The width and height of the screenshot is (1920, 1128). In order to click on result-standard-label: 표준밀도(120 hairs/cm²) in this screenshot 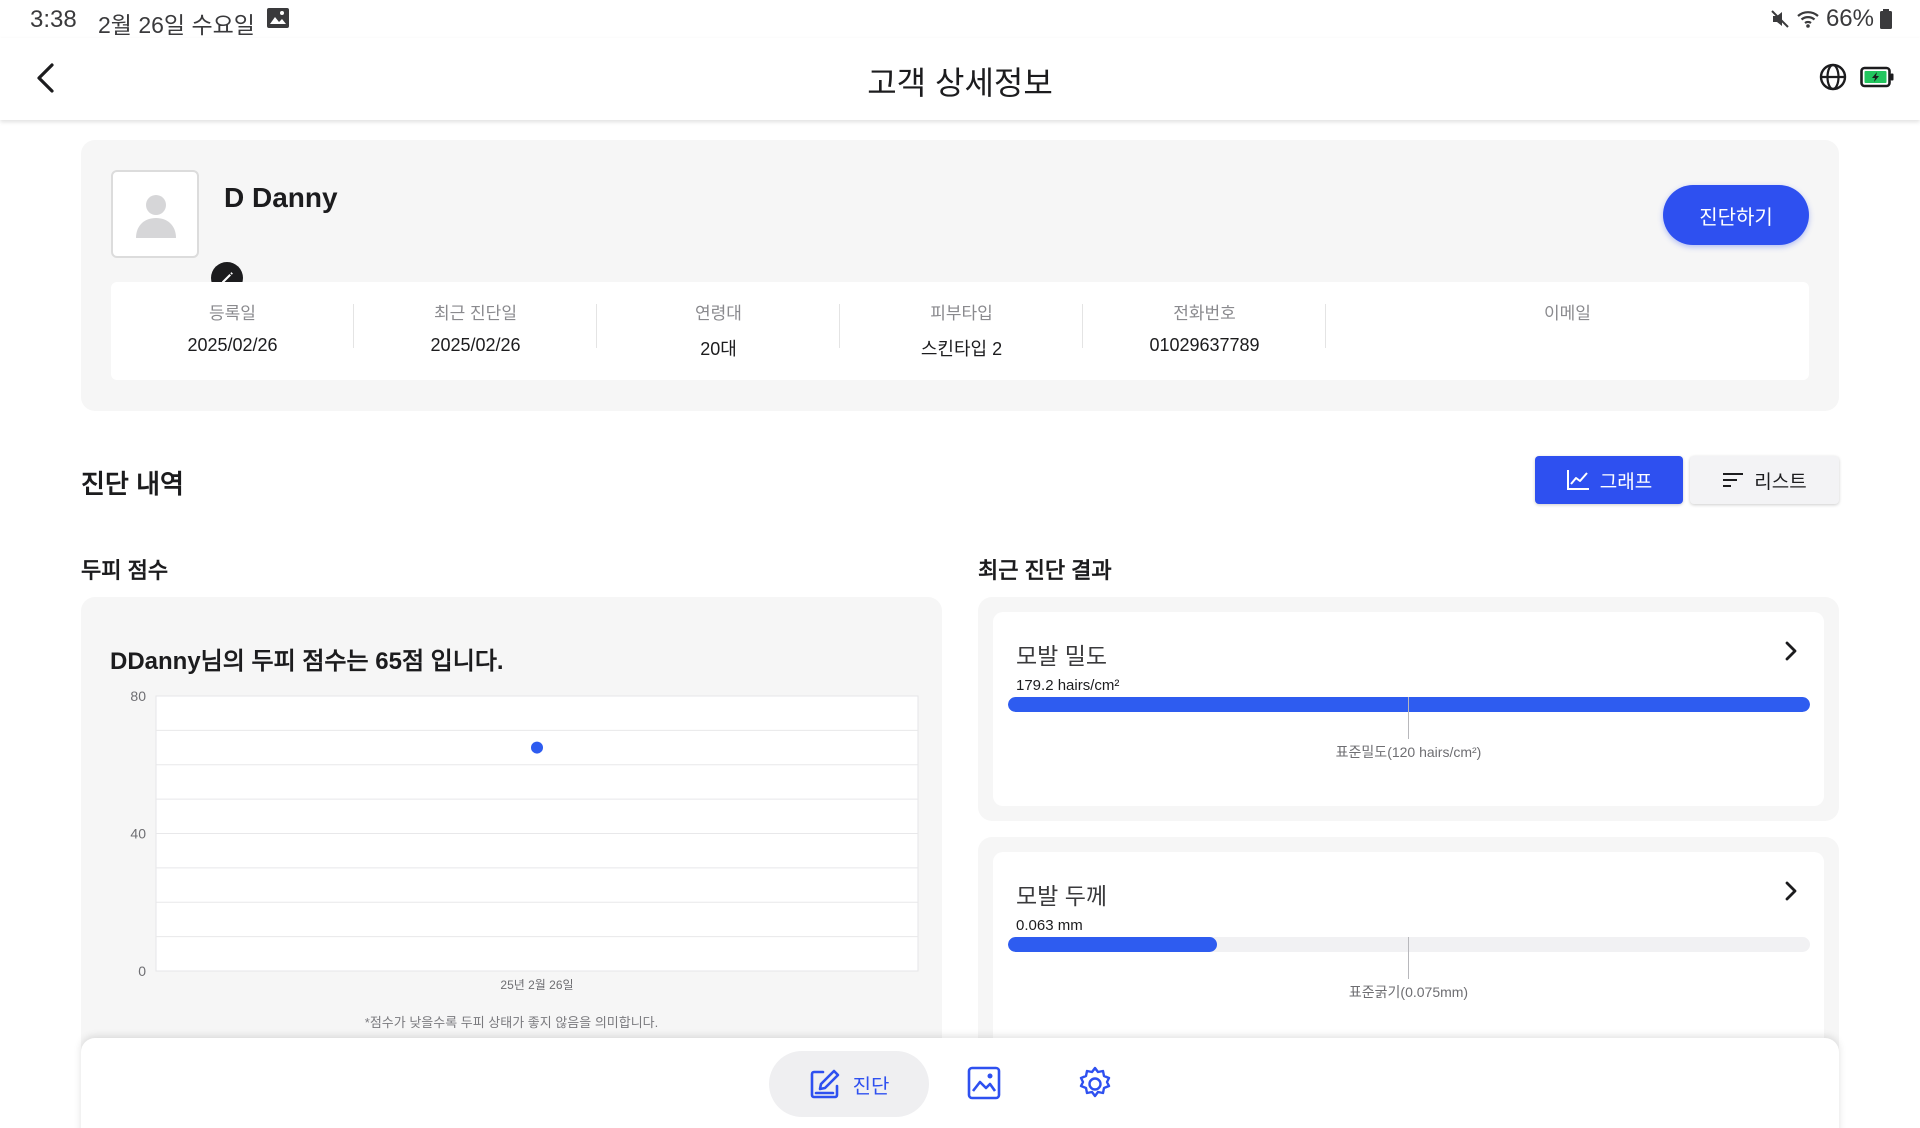, I will do `click(1408, 752)`.